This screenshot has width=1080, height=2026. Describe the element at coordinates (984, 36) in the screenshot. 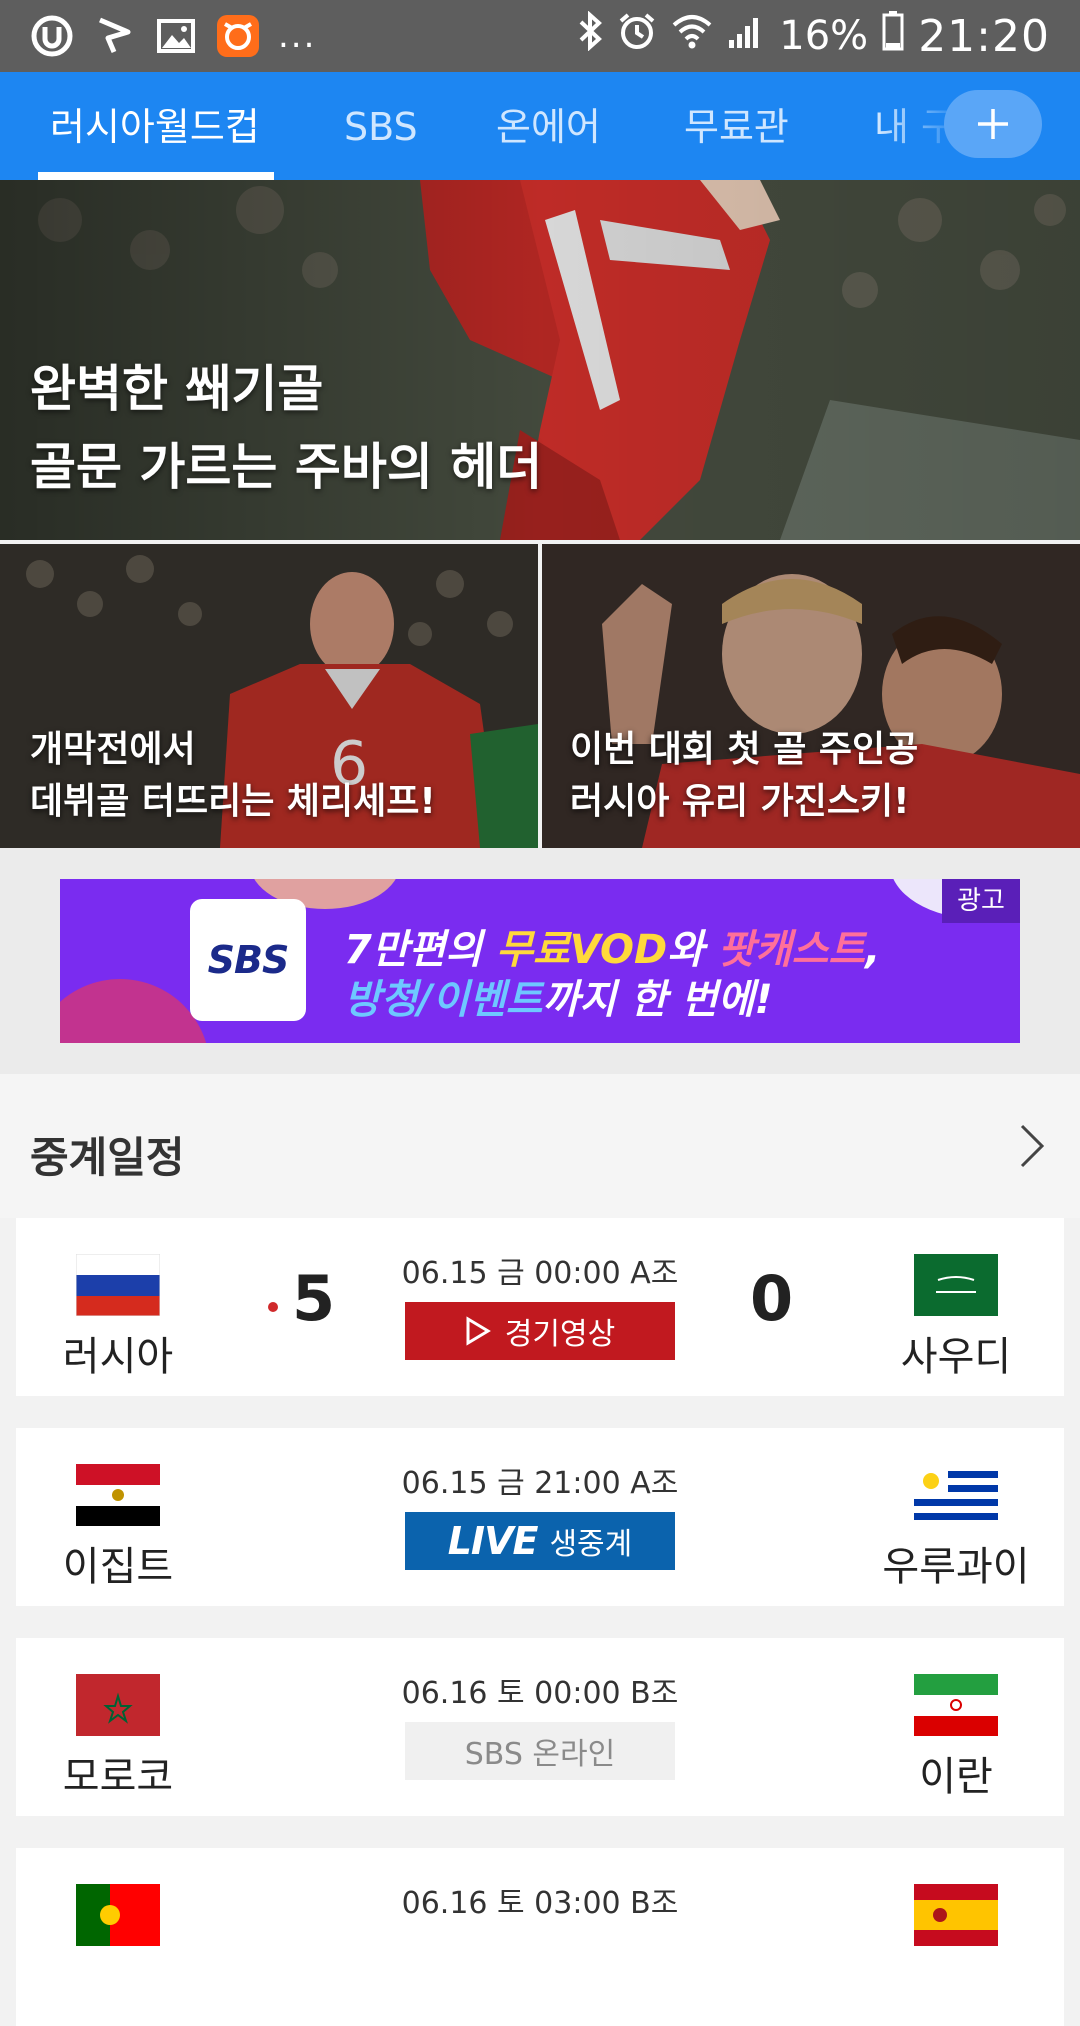

I see `clock: 21:20` at that location.